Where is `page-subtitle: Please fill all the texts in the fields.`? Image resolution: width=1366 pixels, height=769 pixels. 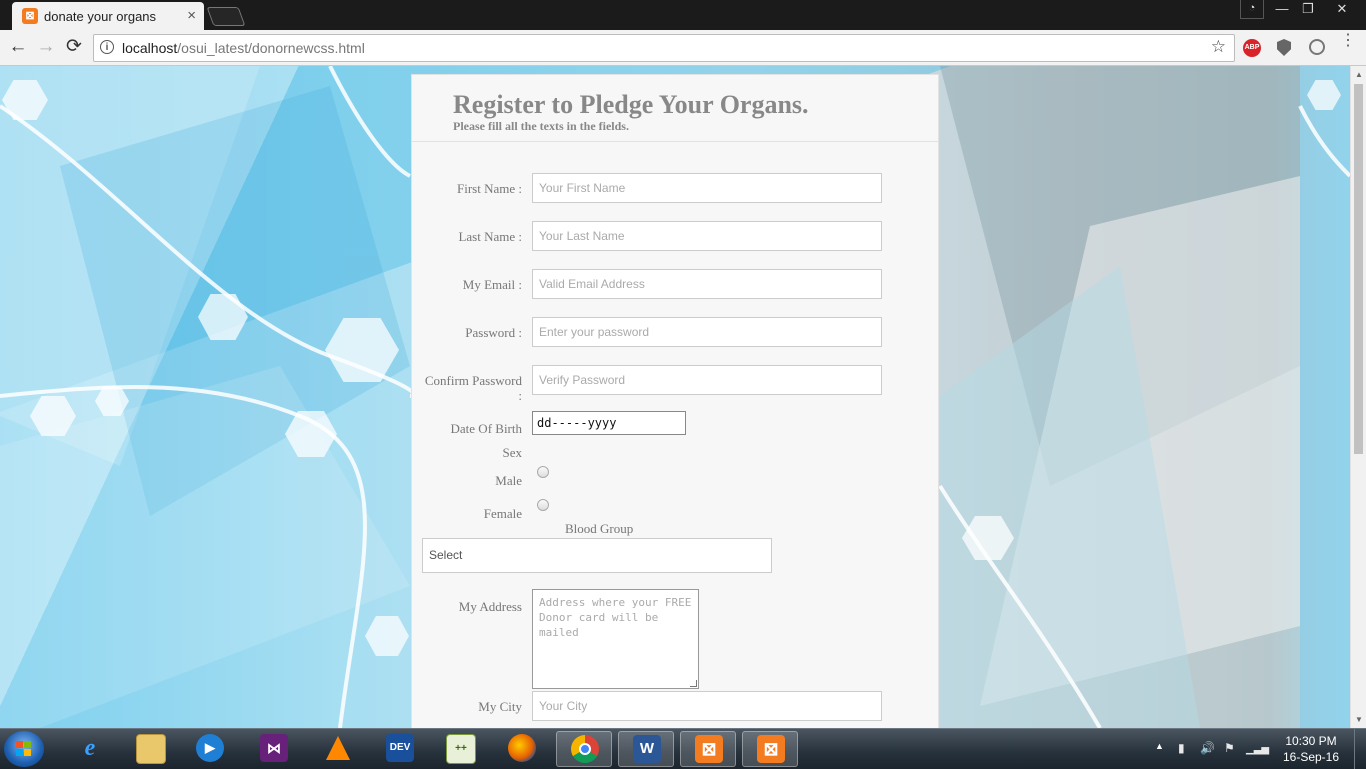 page-subtitle: Please fill all the texts in the fields. is located at coordinates (541, 126).